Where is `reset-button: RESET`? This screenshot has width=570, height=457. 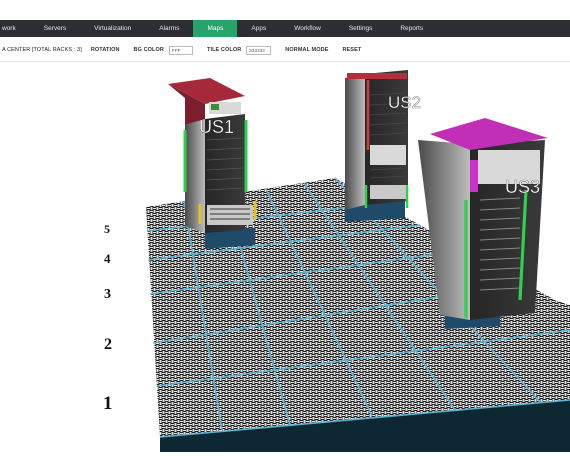
reset-button: RESET is located at coordinates (351, 50).